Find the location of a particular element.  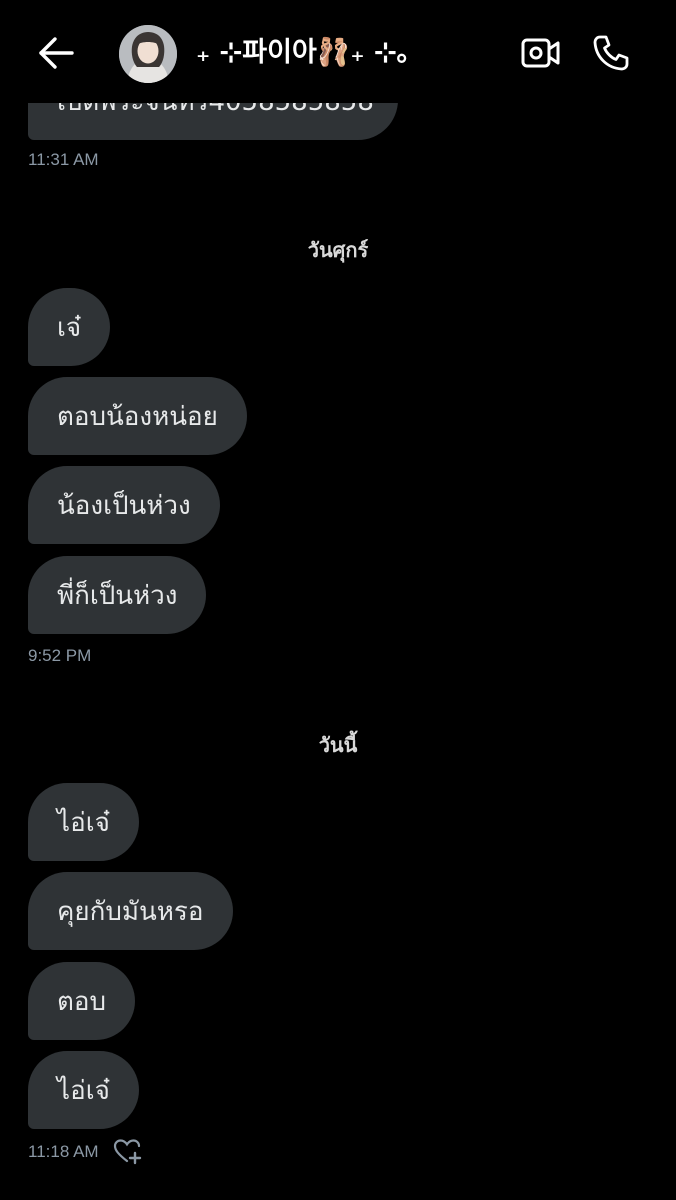

contact-name: ₊ ⊹파이아🩰₊ ⊹｡ is located at coordinates (303, 49).